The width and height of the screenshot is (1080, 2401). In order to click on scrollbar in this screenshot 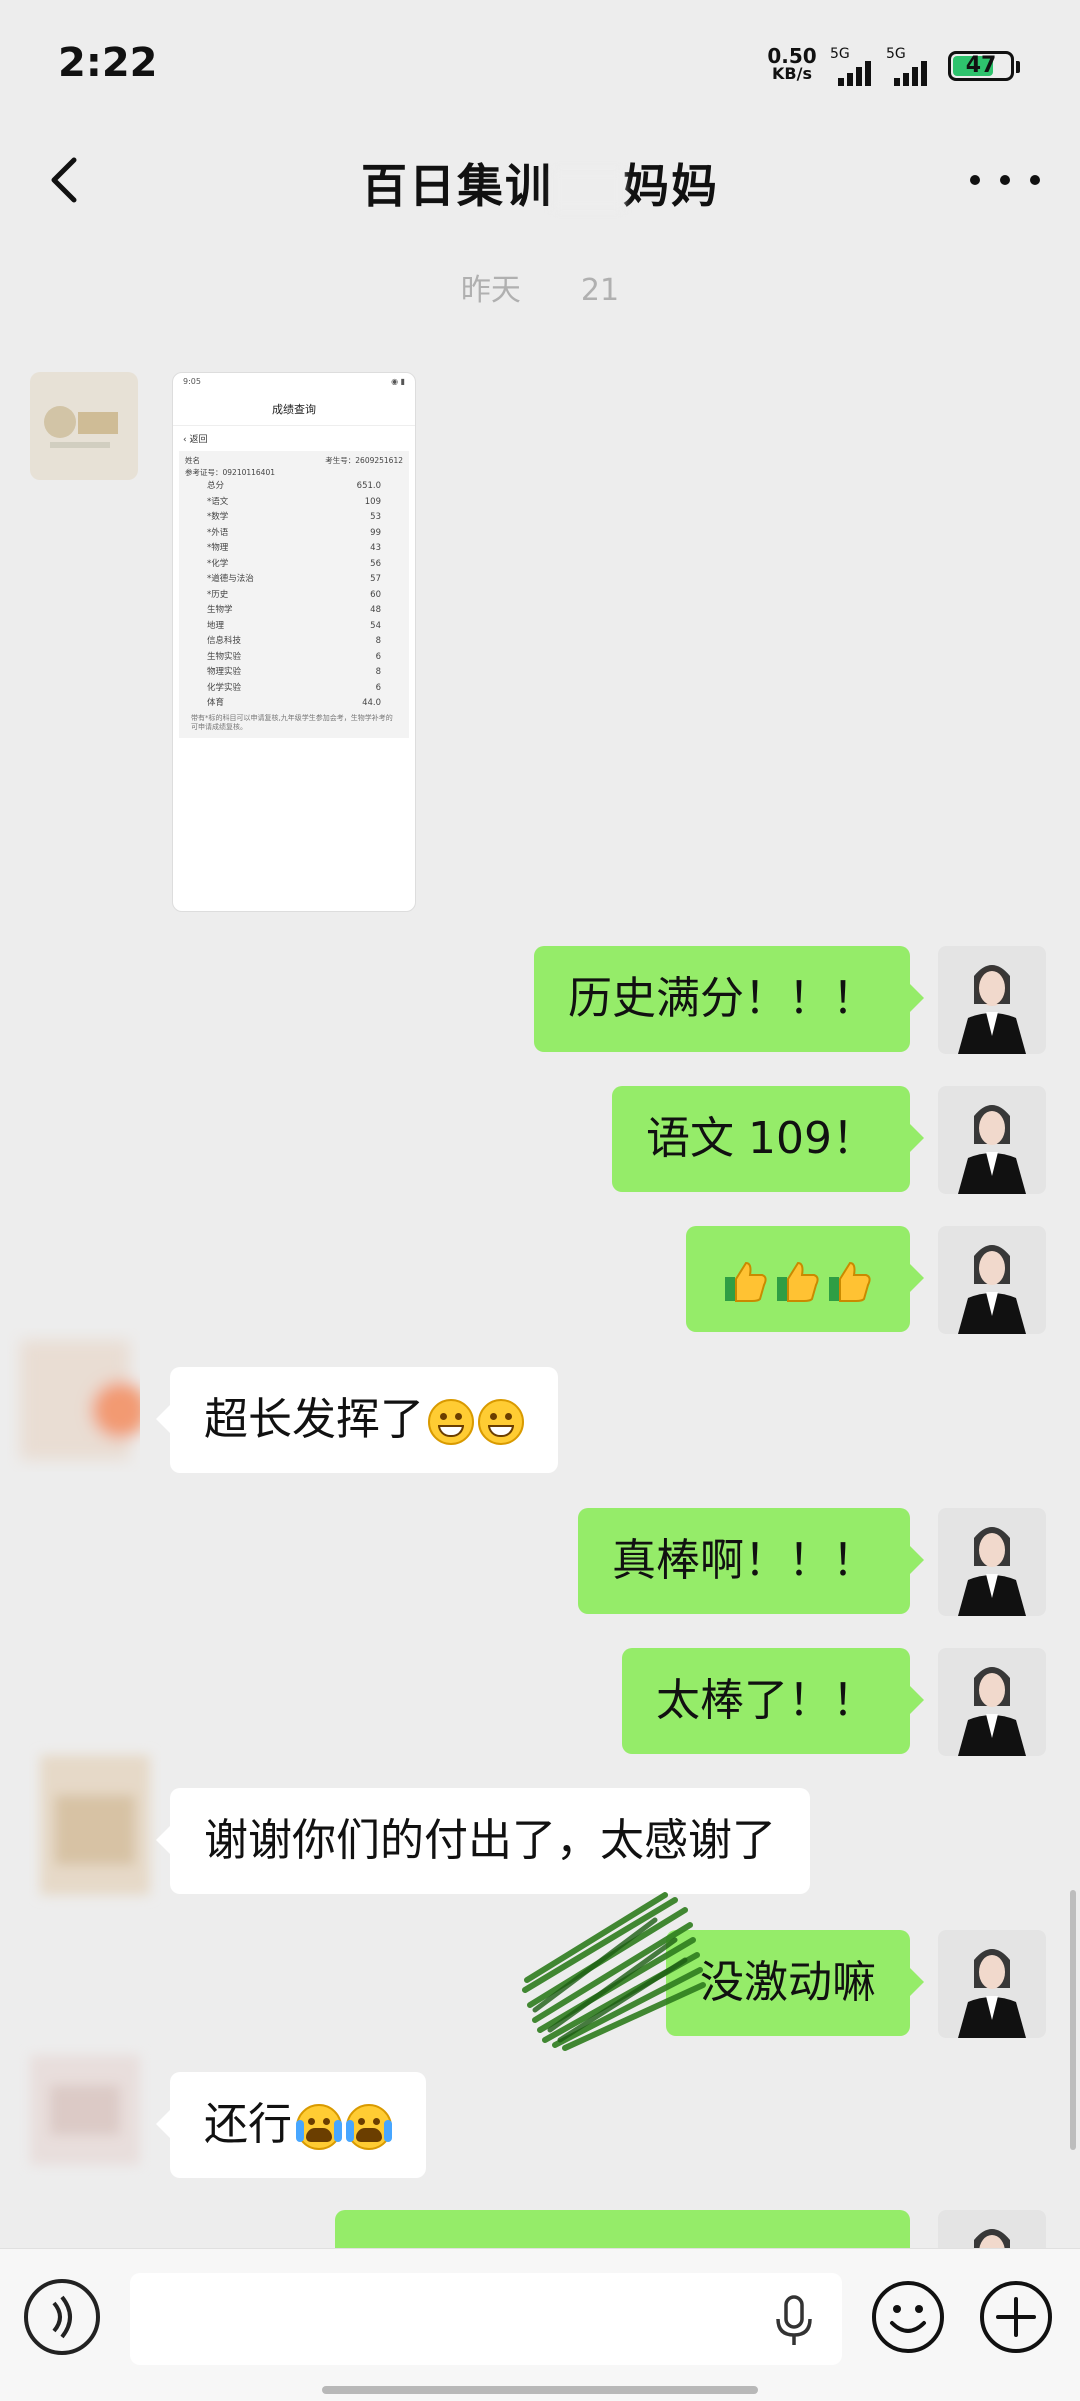, I will do `click(1073, 2020)`.